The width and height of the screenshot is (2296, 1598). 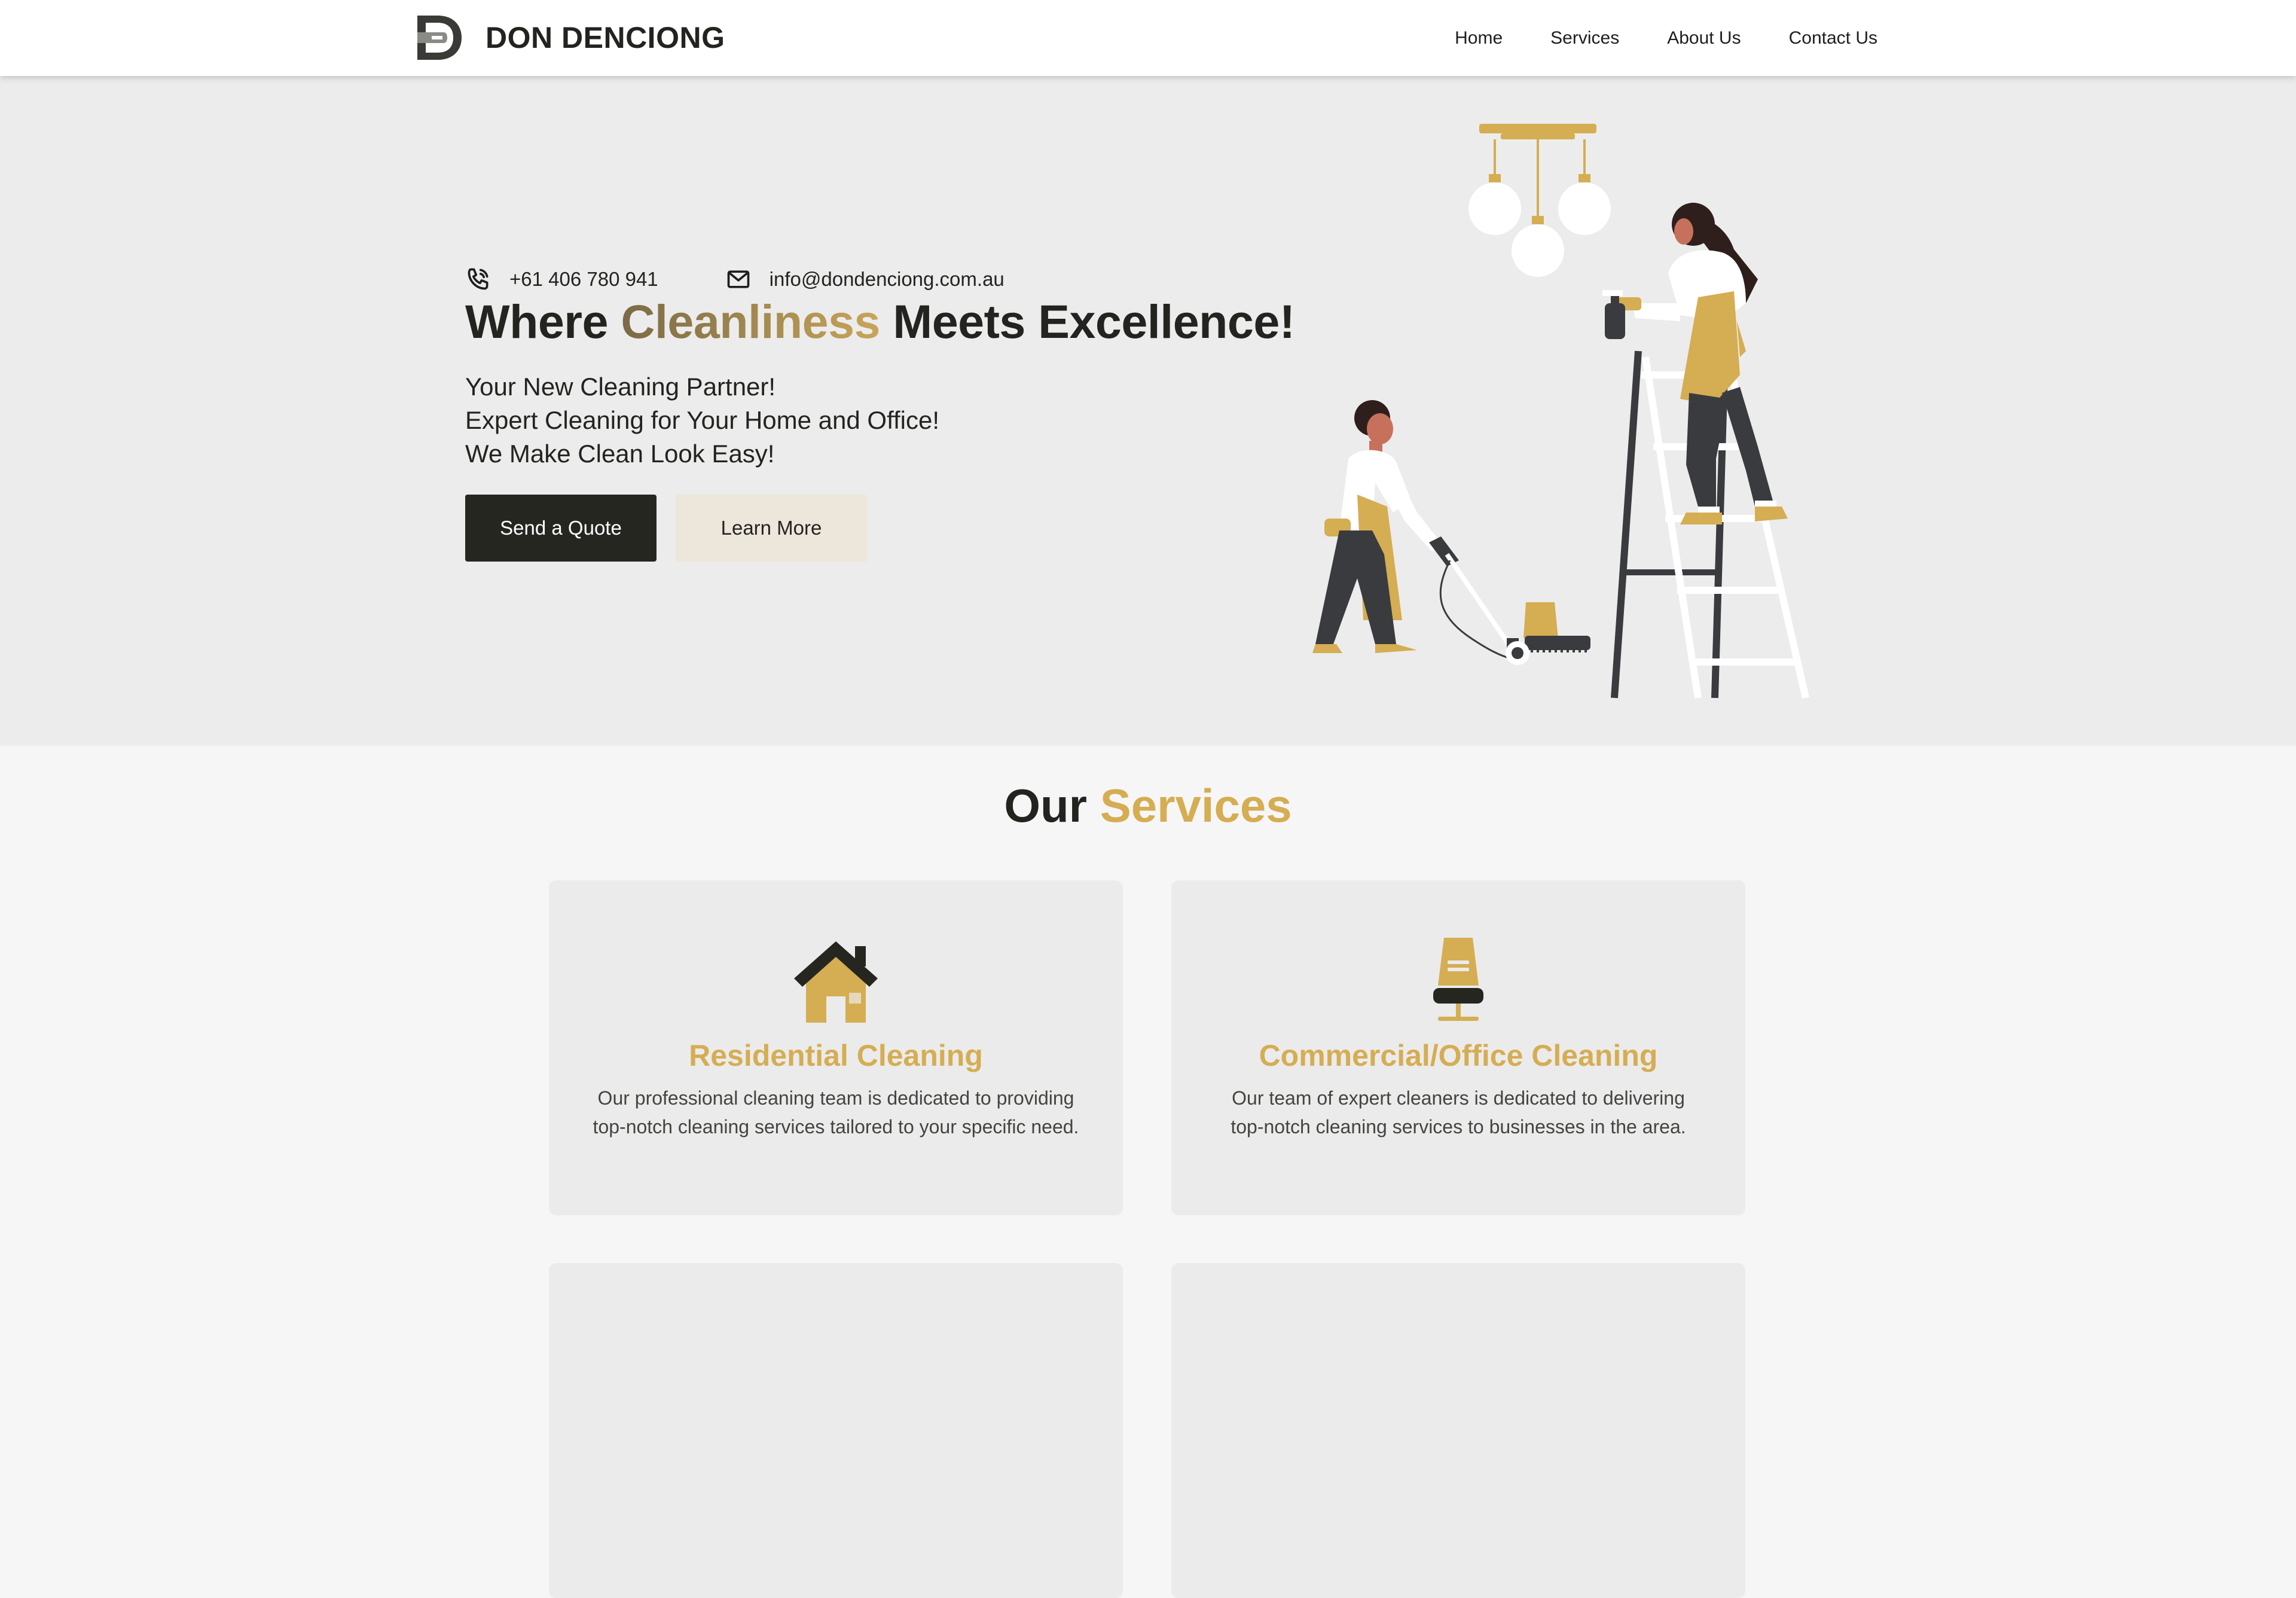 I want to click on send-quote-button: Send a Quote, so click(x=561, y=528).